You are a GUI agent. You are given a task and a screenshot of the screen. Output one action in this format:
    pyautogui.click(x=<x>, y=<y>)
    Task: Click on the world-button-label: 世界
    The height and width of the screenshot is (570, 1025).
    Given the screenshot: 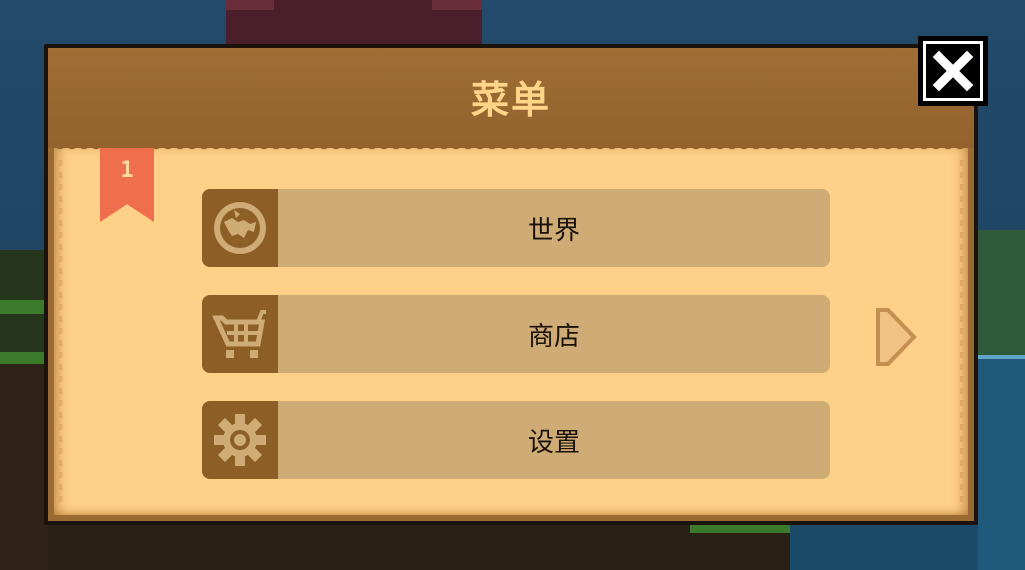 What is the action you would take?
    pyautogui.click(x=553, y=230)
    